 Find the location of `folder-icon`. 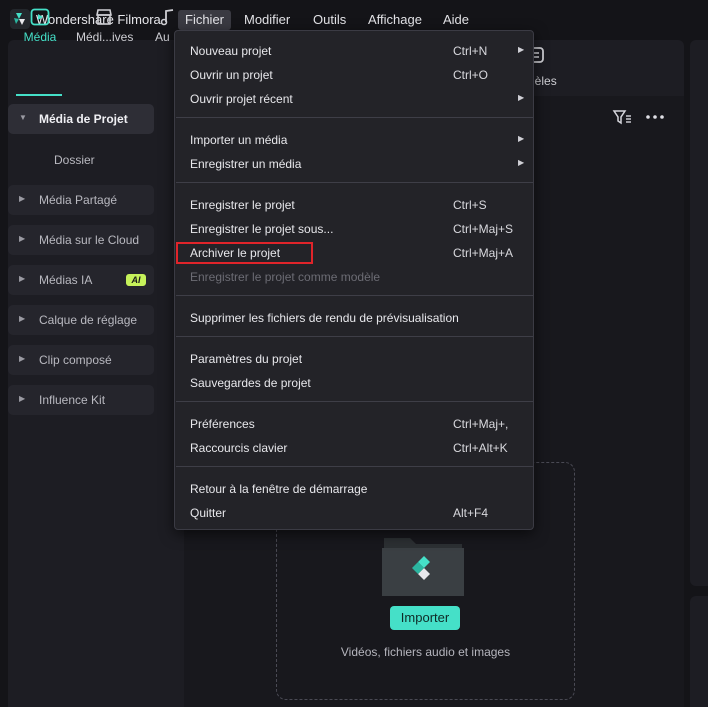

folder-icon is located at coordinates (423, 567).